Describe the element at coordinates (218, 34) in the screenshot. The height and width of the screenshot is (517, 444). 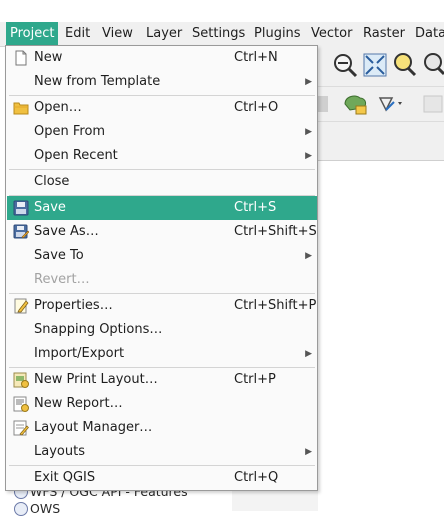
I see `menu-settings: Settings` at that location.